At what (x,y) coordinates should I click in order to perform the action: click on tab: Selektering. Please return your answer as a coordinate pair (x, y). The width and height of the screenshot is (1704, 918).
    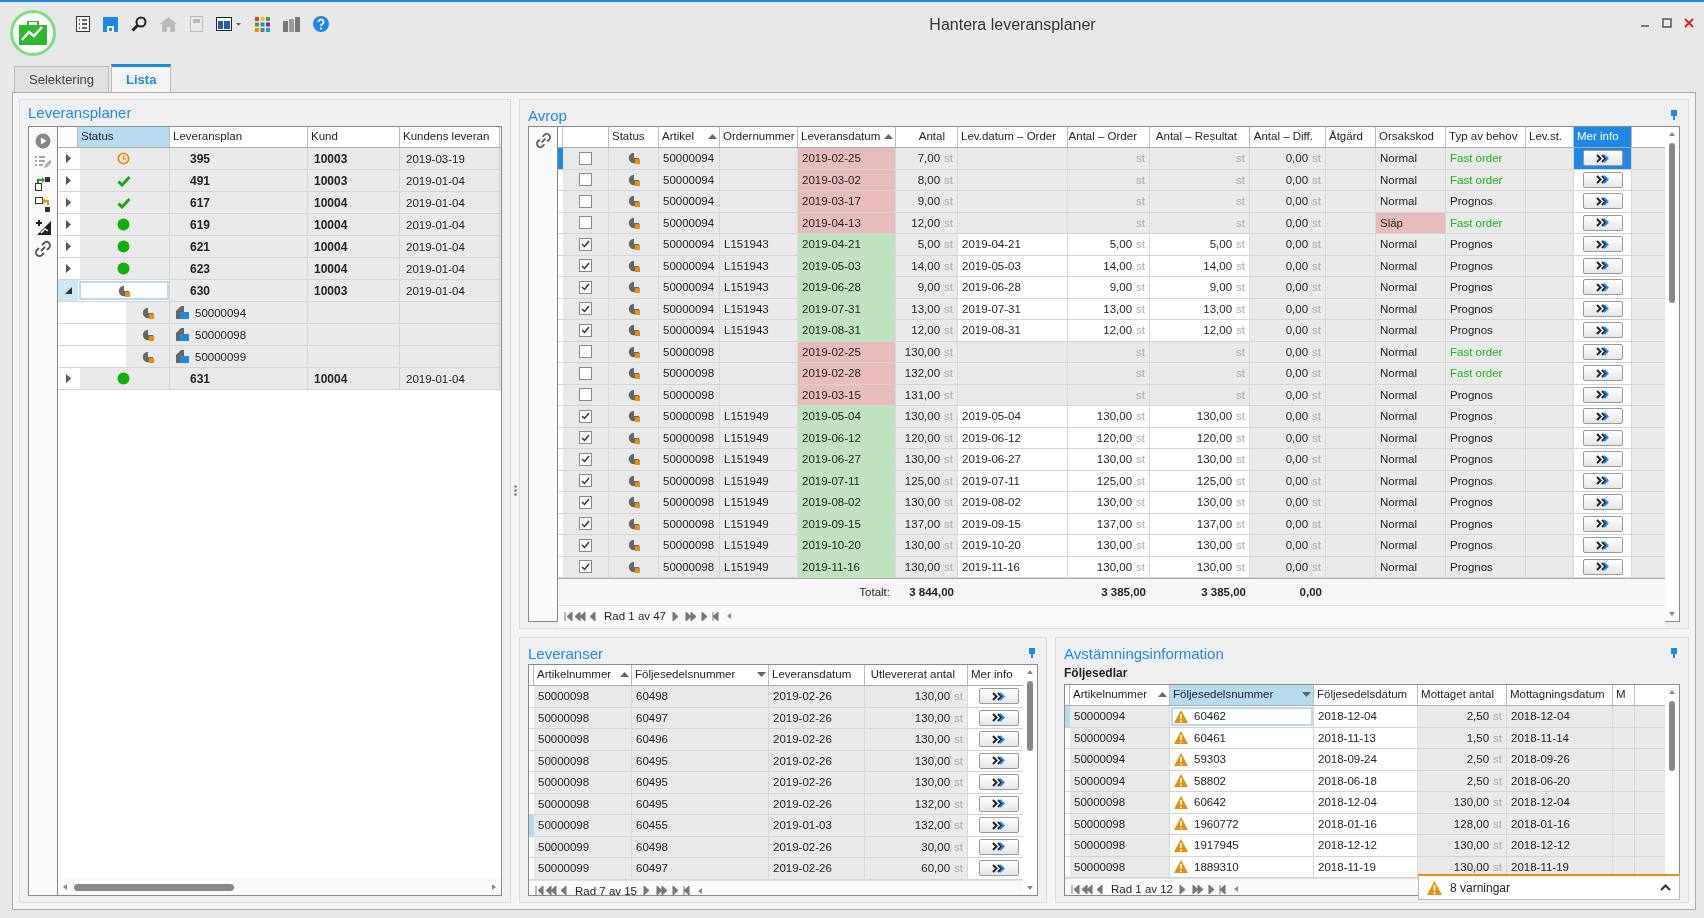
    Looking at the image, I should click on (62, 79).